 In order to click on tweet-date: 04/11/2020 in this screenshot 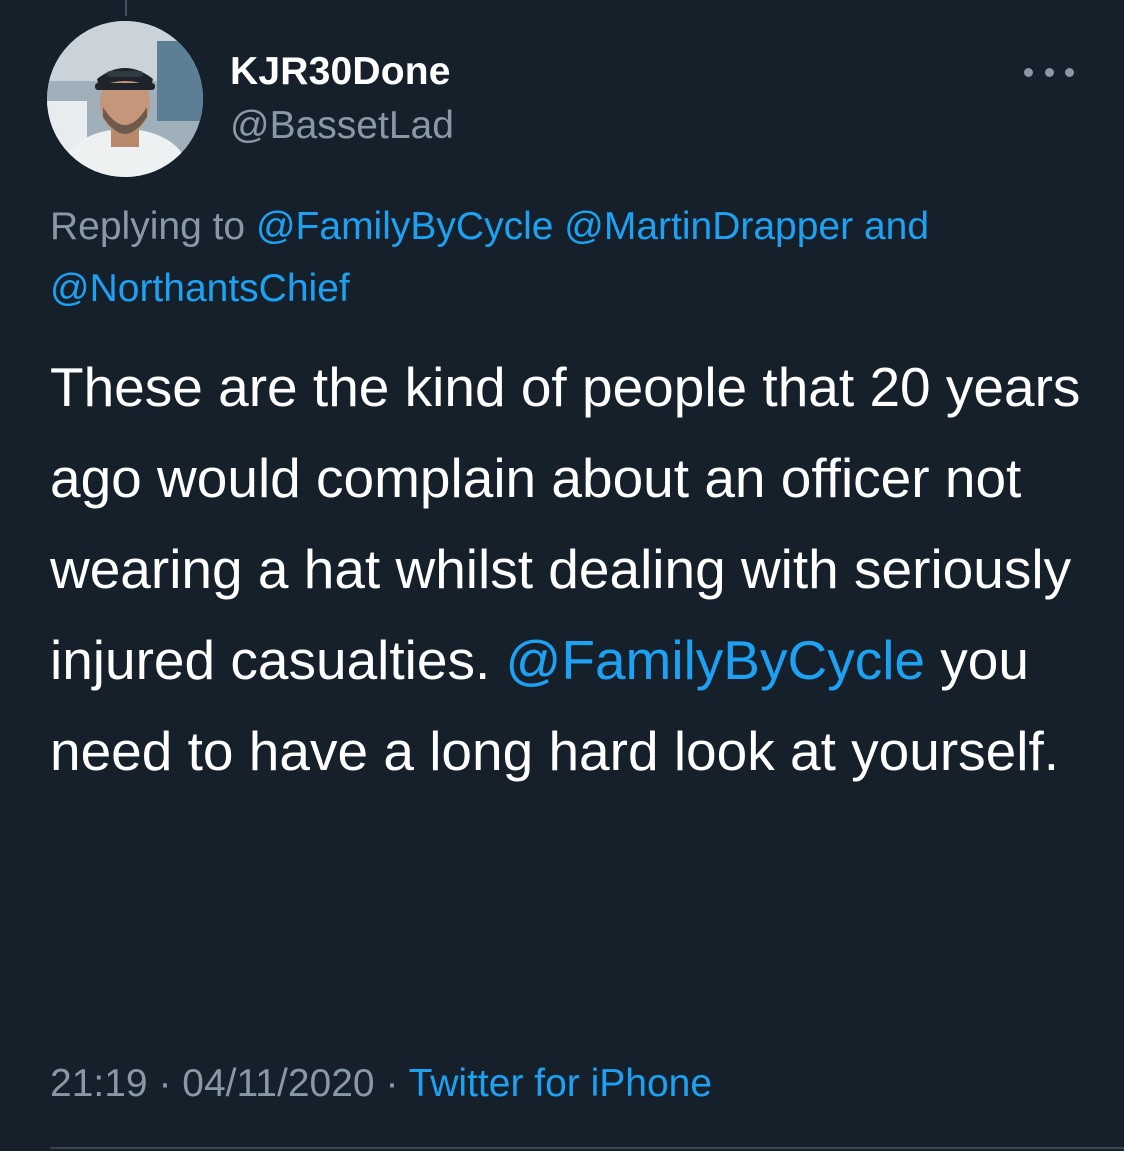, I will do `click(278, 1083)`.